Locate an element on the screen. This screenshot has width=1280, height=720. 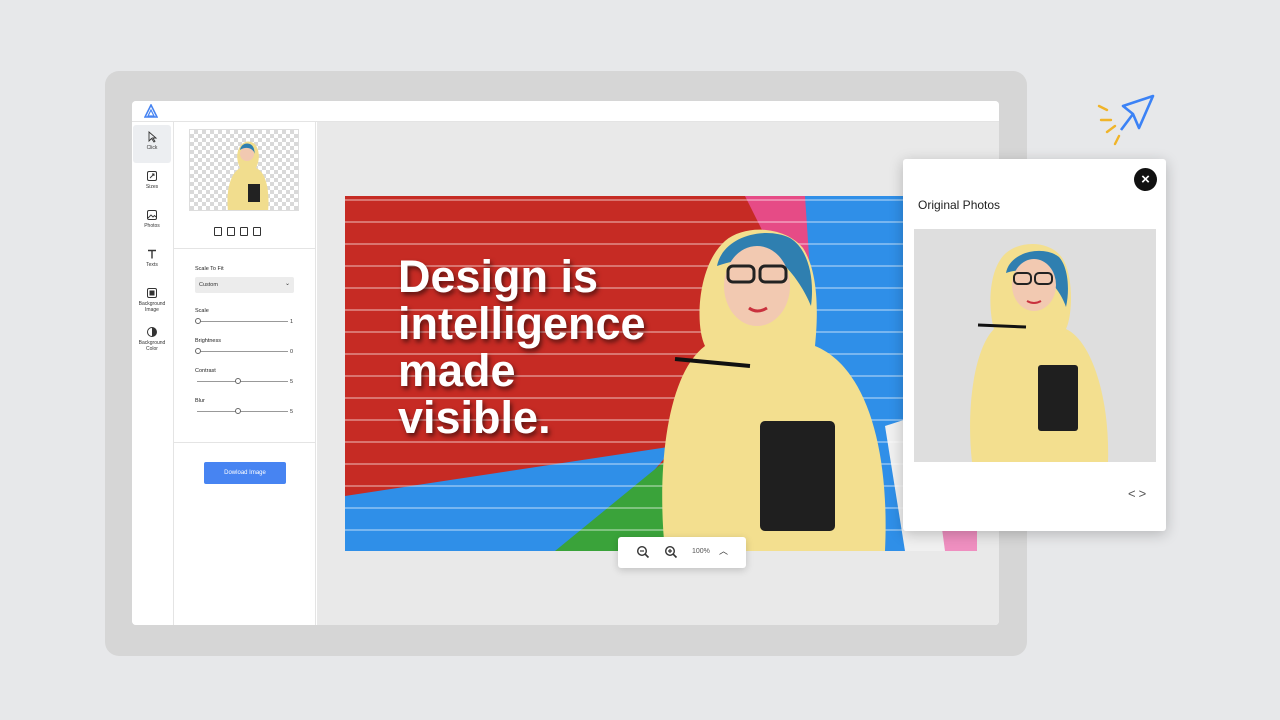
scale-to-fit-select: Custom ⌄ is located at coordinates (244, 285).